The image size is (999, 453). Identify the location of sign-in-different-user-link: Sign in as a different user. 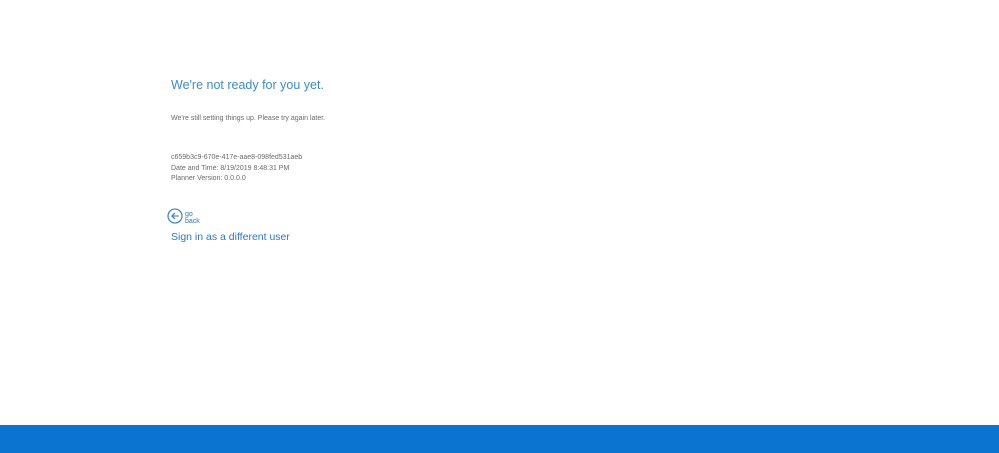
(230, 237).